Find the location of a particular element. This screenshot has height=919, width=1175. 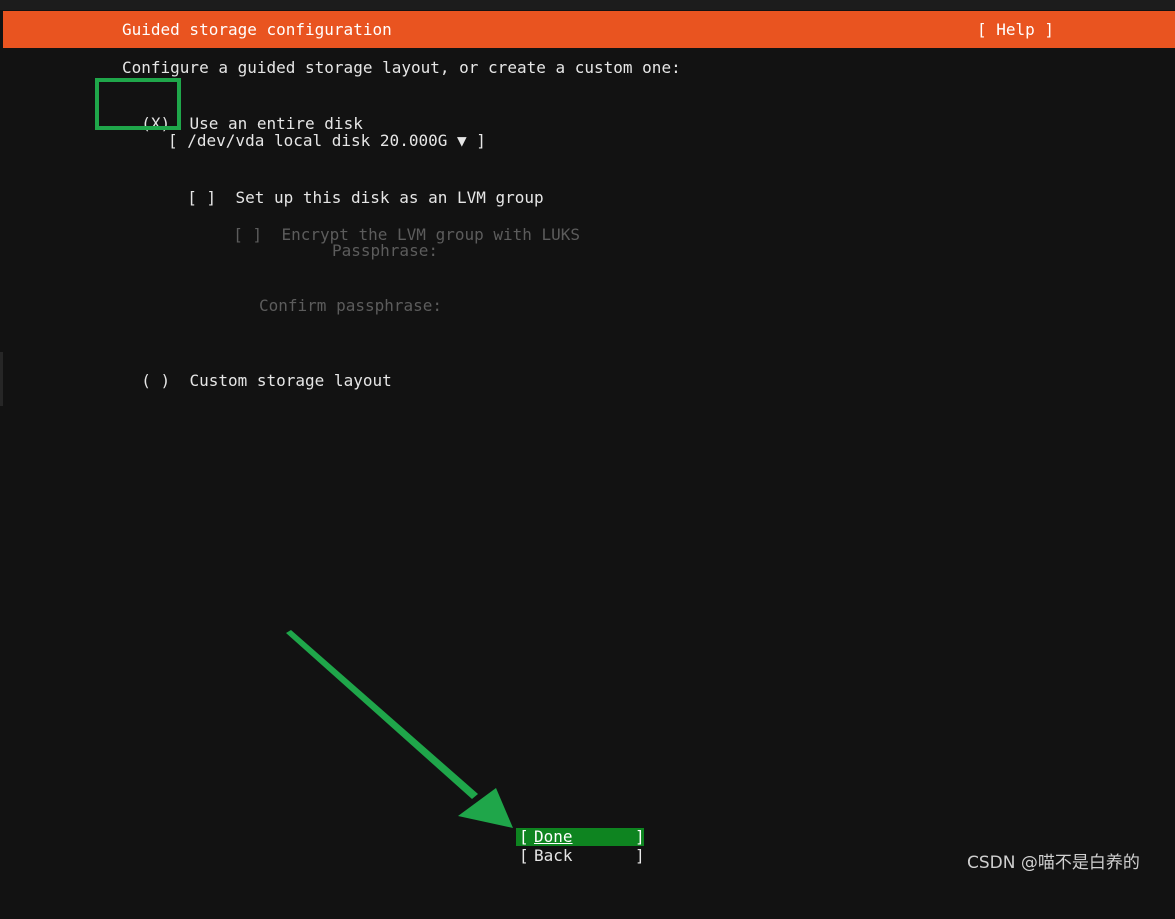

done-bracket-close: ] is located at coordinates (640, 836).